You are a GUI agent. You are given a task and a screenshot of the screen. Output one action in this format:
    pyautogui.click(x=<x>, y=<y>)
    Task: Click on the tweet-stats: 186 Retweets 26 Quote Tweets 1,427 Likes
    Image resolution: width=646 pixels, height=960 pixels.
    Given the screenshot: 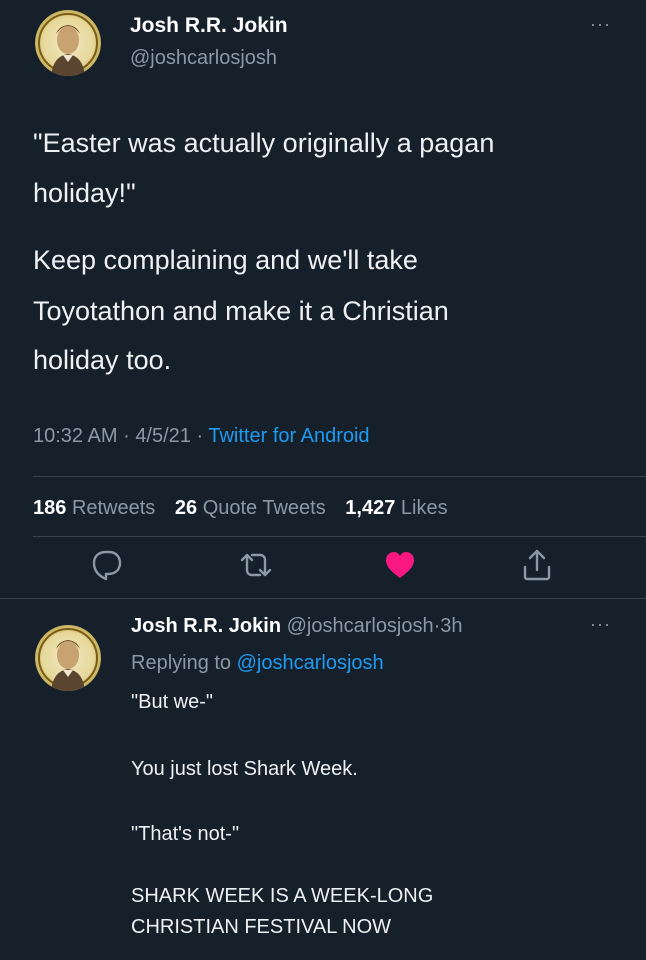 What is the action you would take?
    pyautogui.click(x=240, y=508)
    